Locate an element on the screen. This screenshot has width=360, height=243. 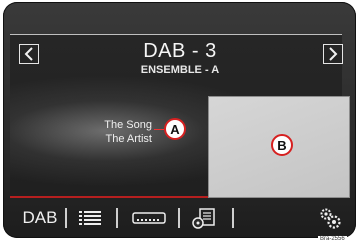
bottom-toolbar: DAB is located at coordinates (176, 217).